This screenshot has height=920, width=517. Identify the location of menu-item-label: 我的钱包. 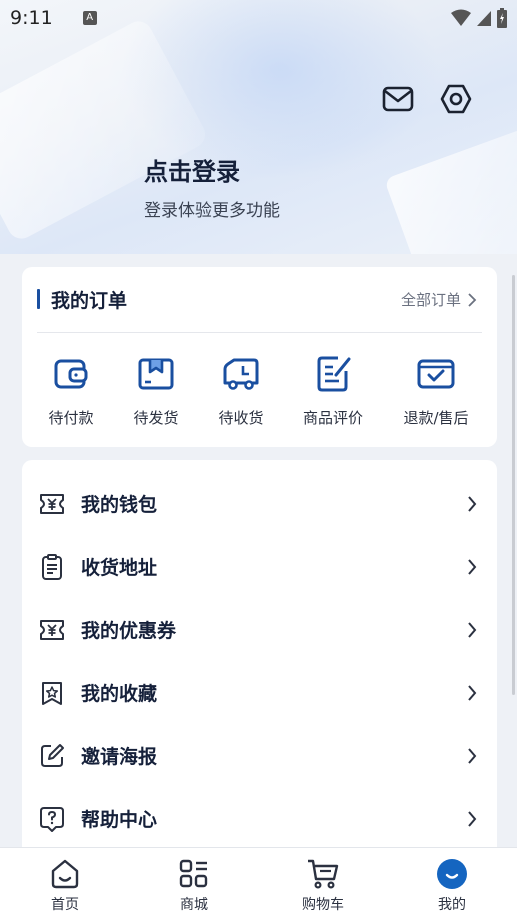
(119, 505).